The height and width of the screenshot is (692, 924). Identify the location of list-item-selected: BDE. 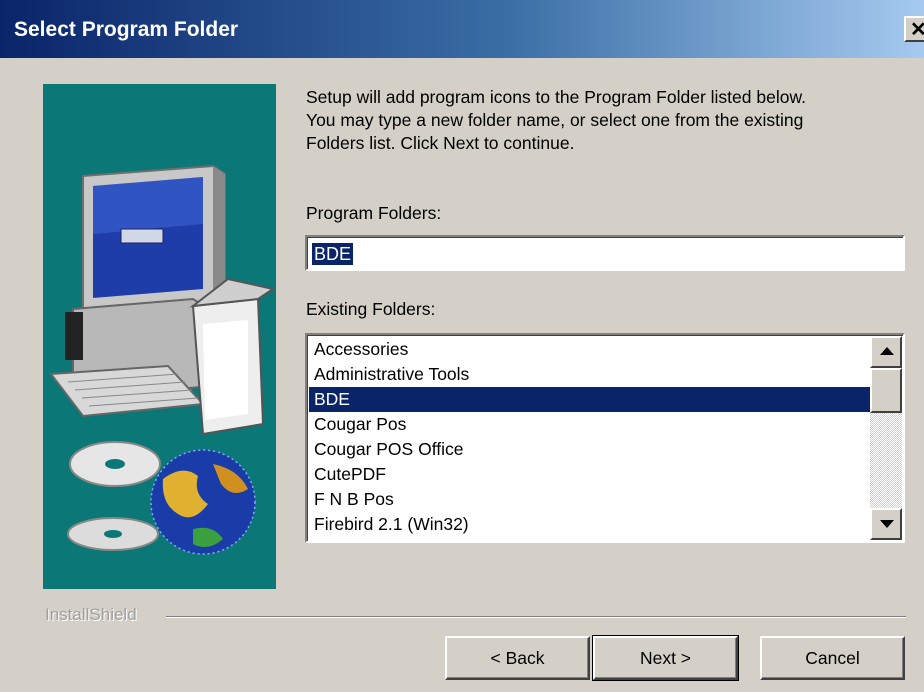
(591, 399).